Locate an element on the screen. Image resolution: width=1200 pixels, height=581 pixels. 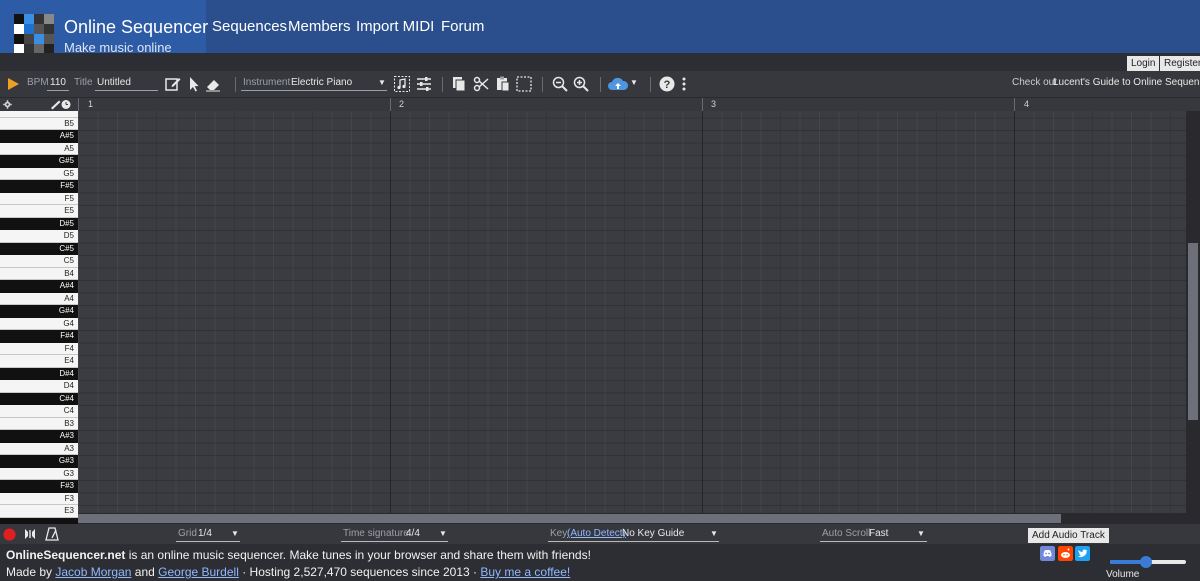
piano-key: A#5 is located at coordinates (39, 136).